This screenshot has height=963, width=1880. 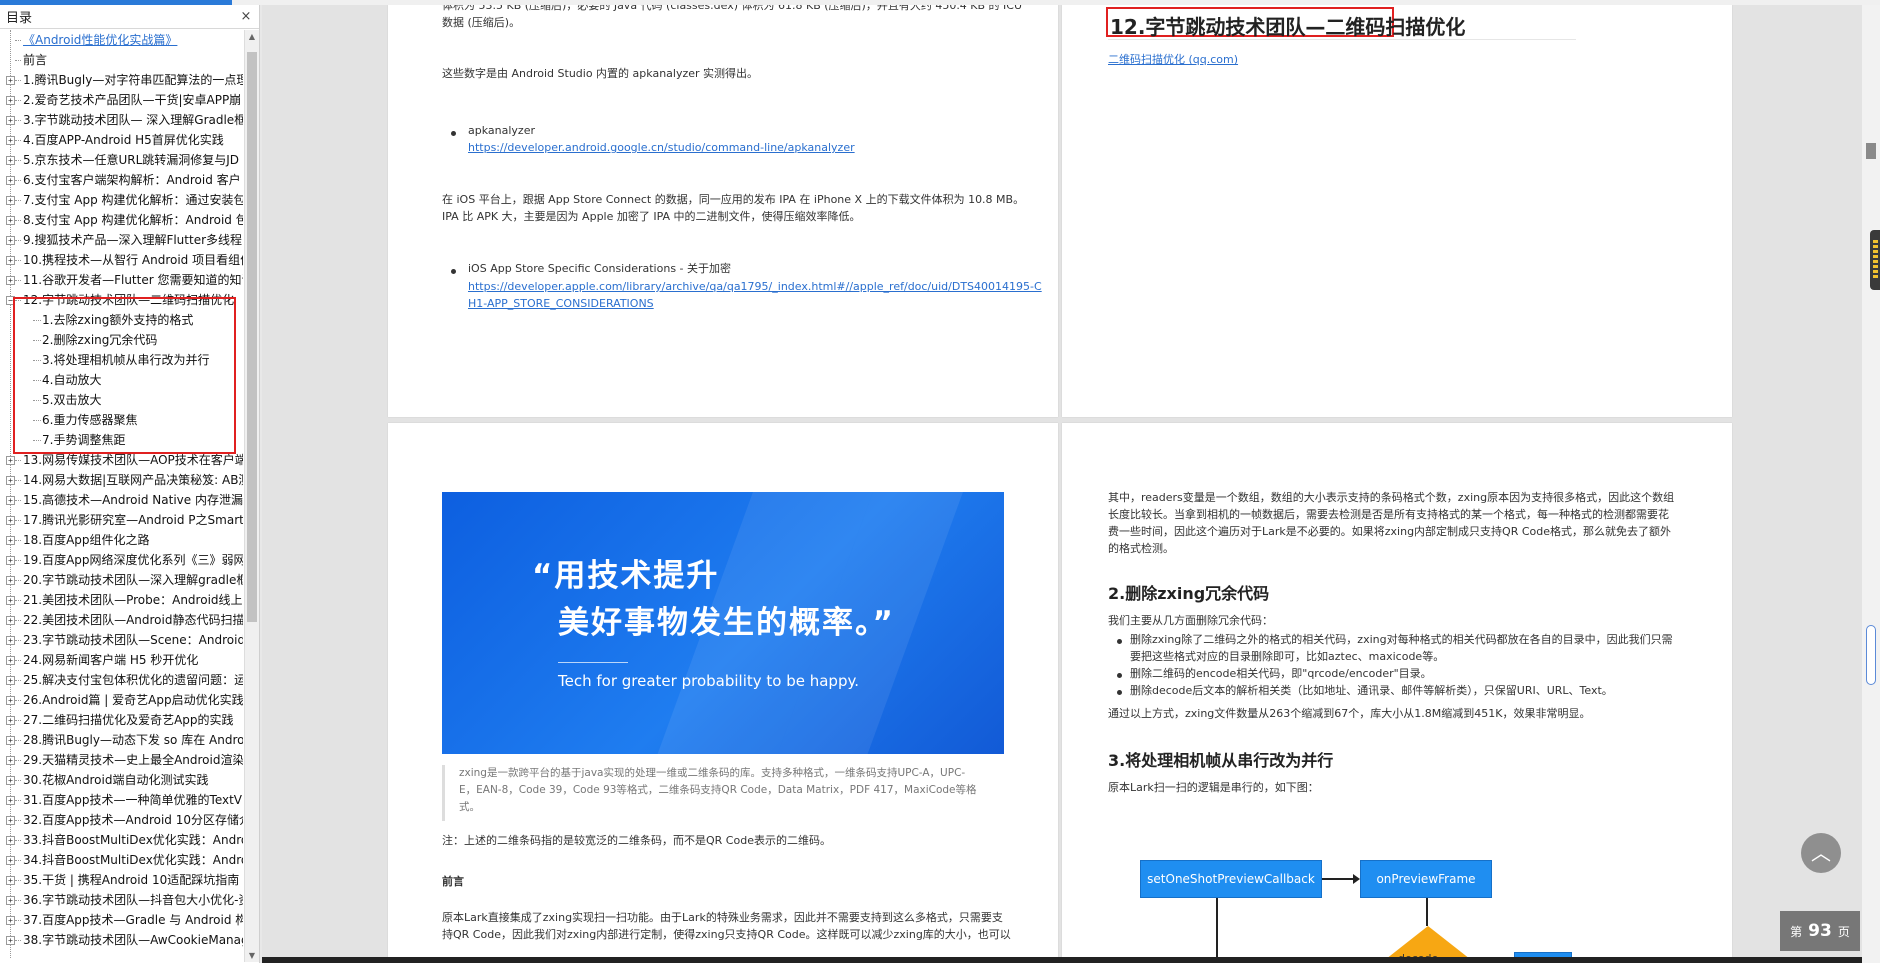 What do you see at coordinates (121, 600) in the screenshot?
I see `toc-item: +21.美团技术团队—Probe：Android线上` at bounding box center [121, 600].